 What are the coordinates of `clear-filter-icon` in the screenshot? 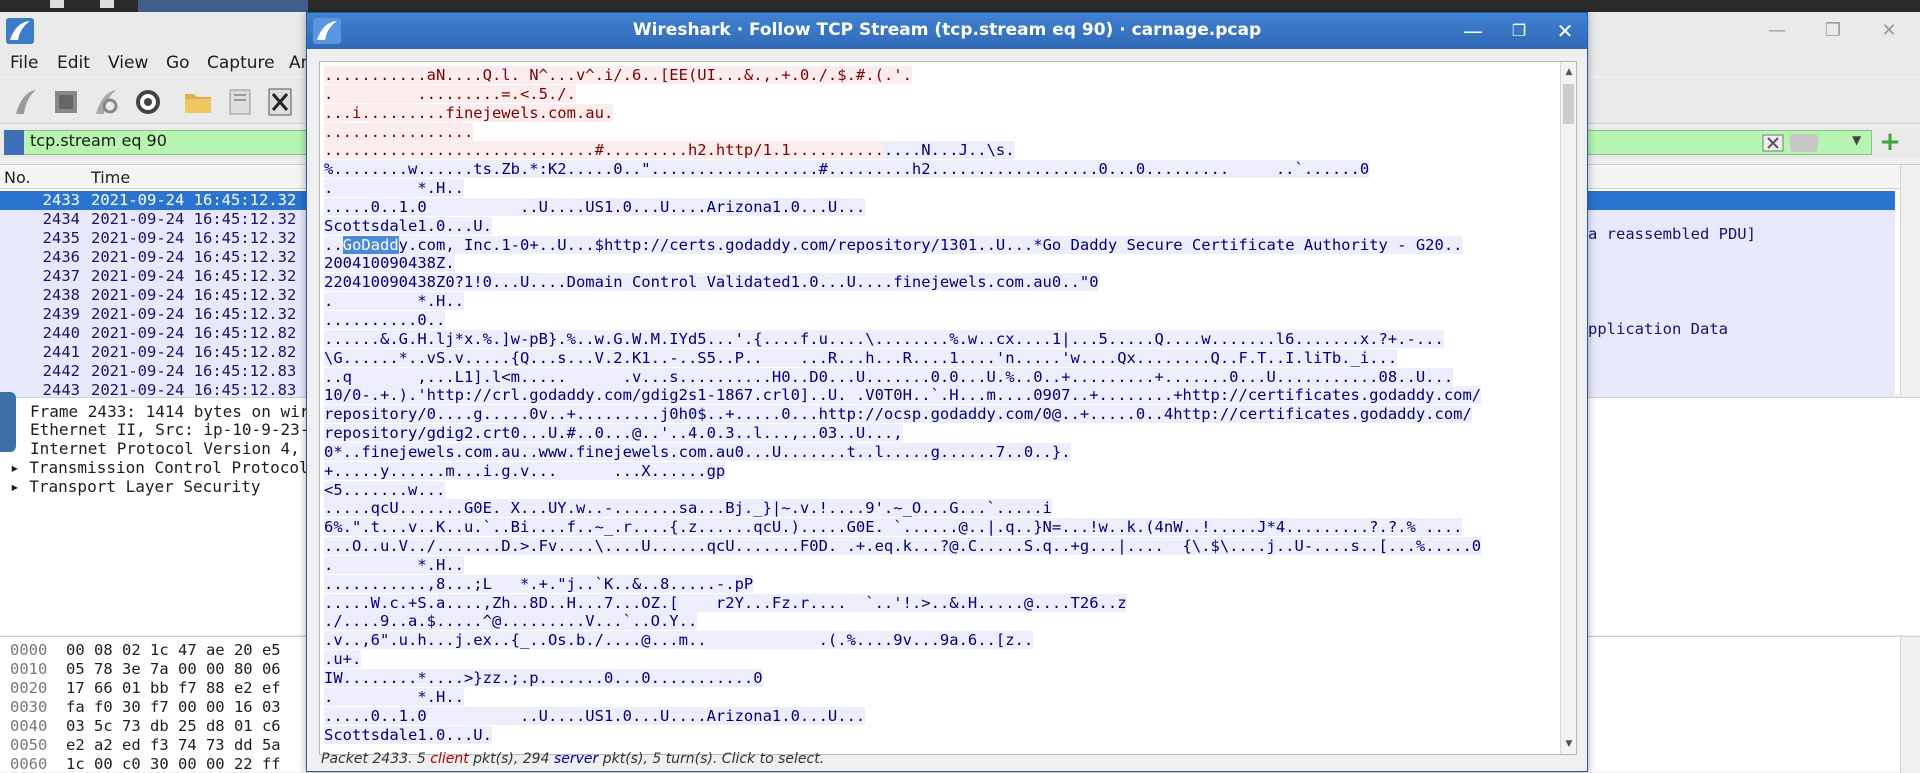 It's located at (1773, 143).